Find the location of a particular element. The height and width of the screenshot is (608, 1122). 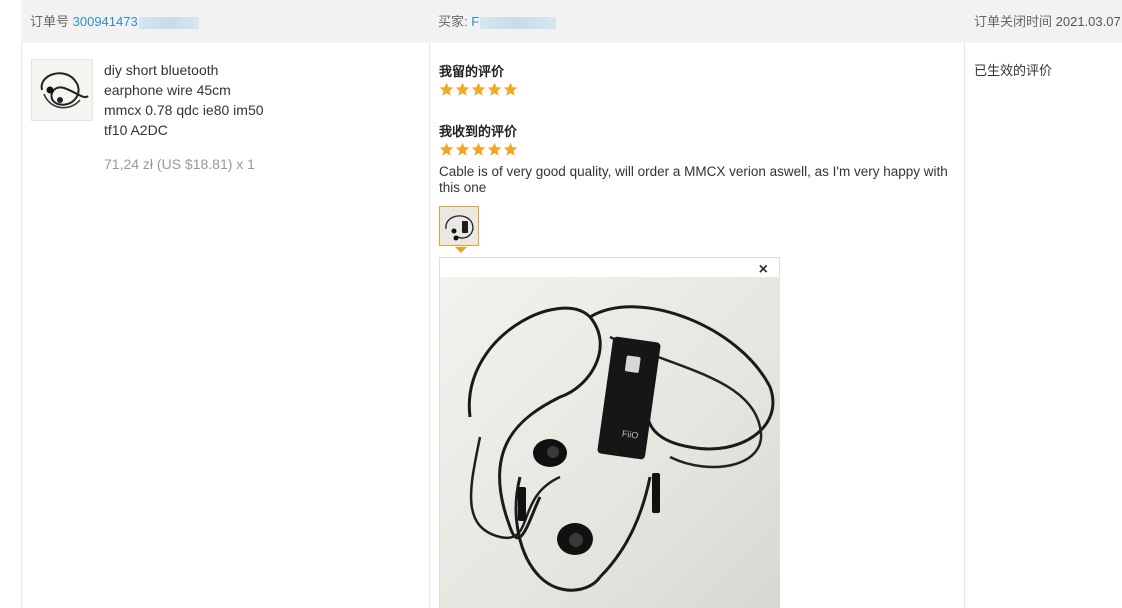

buyer-label: 买家: is located at coordinates (453, 21).